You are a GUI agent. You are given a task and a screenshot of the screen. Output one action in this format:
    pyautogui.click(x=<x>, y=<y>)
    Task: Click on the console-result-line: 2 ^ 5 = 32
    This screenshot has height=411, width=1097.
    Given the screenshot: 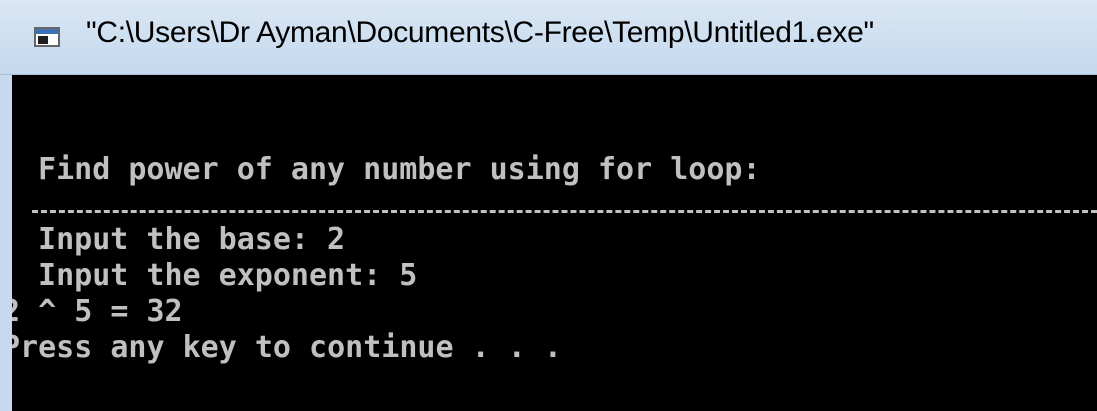 What is the action you would take?
    pyautogui.click(x=97, y=311)
    